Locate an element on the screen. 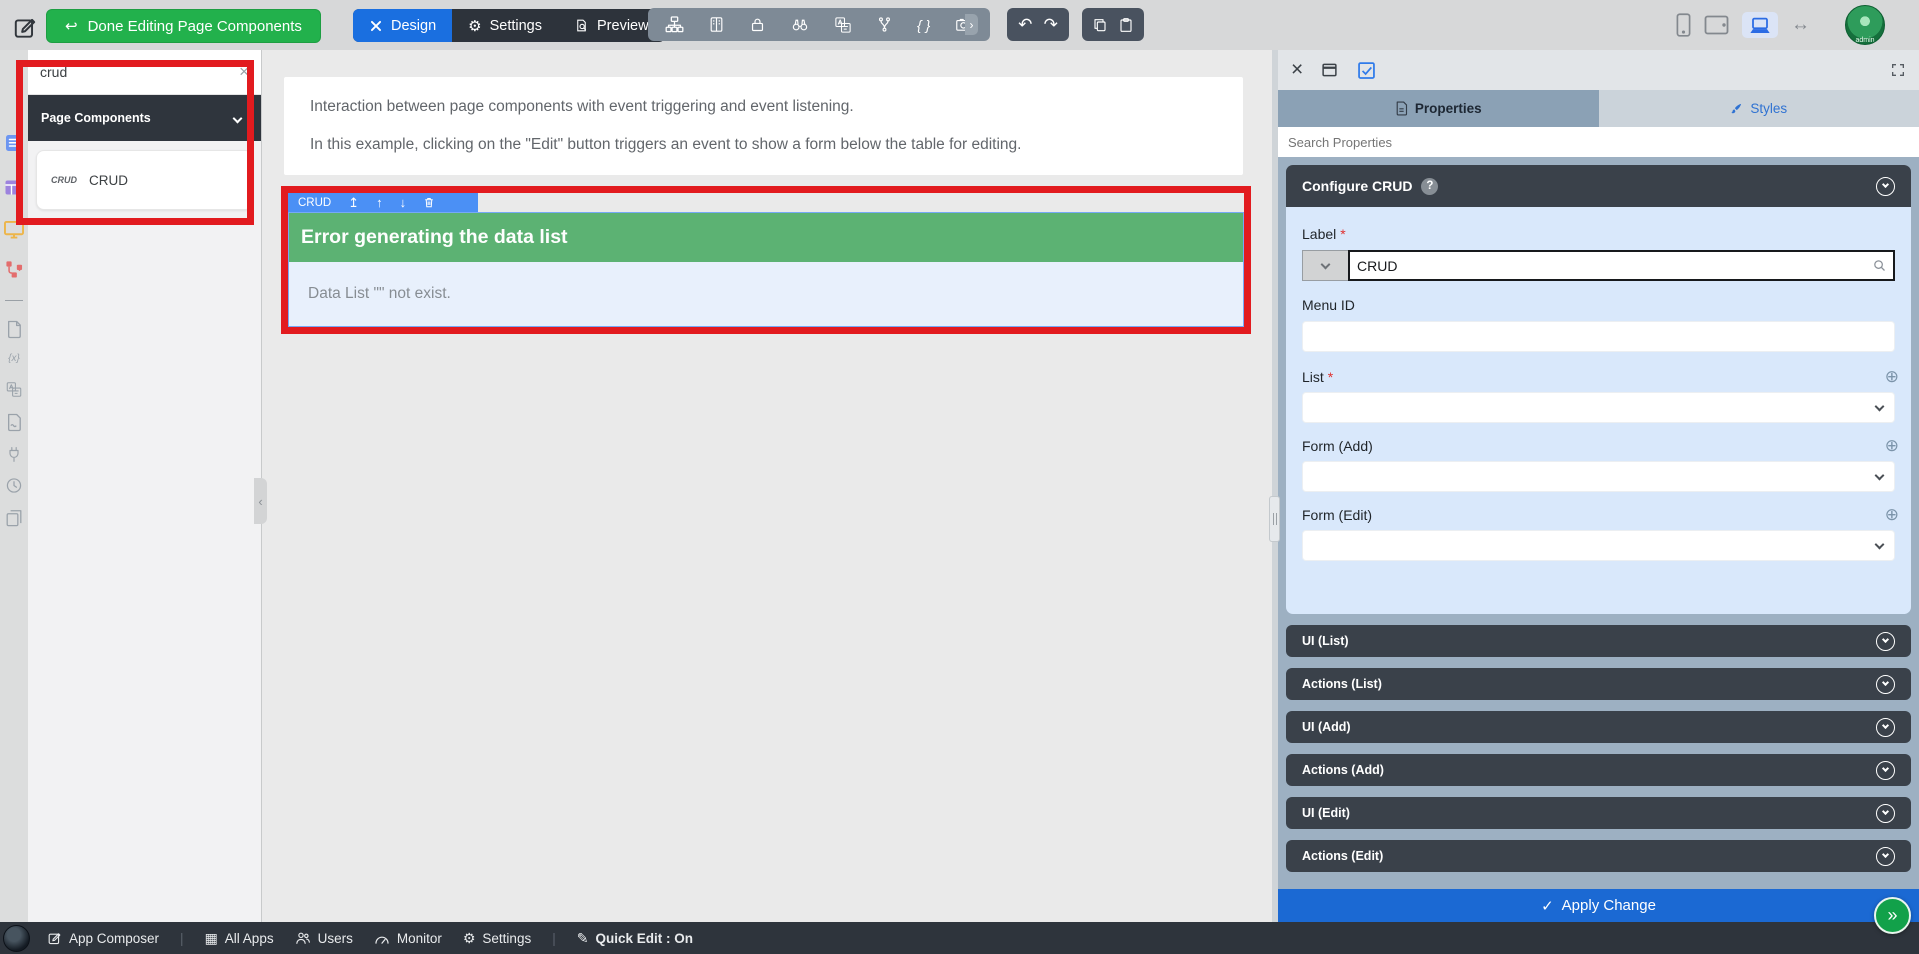  userview-monitor-icon is located at coordinates (14, 229).